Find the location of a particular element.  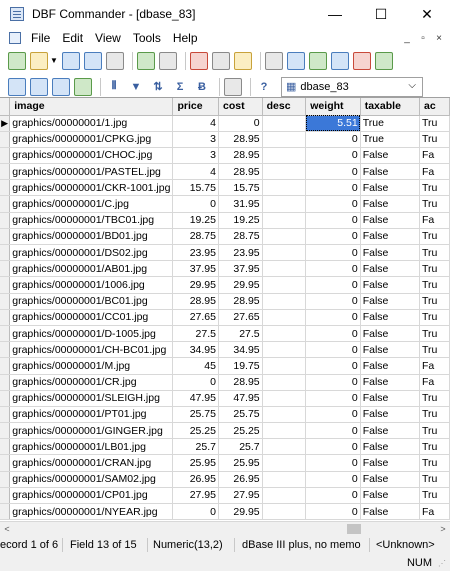

cell-taxable: True is located at coordinates (390, 139).